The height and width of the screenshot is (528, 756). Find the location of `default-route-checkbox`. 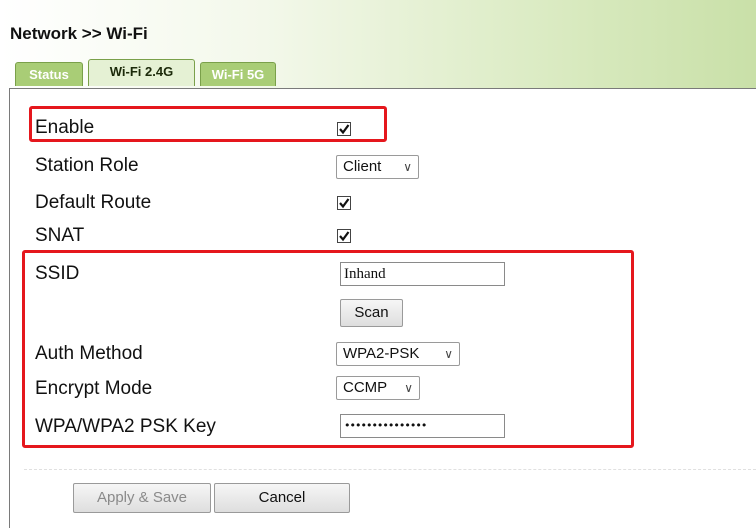

default-route-checkbox is located at coordinates (344, 203).